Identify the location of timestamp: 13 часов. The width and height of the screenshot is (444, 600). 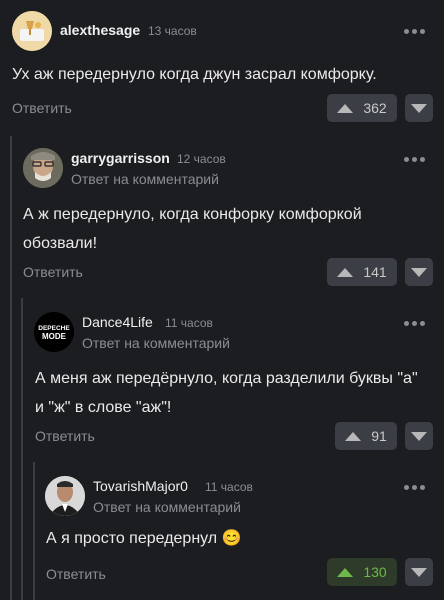
(172, 31).